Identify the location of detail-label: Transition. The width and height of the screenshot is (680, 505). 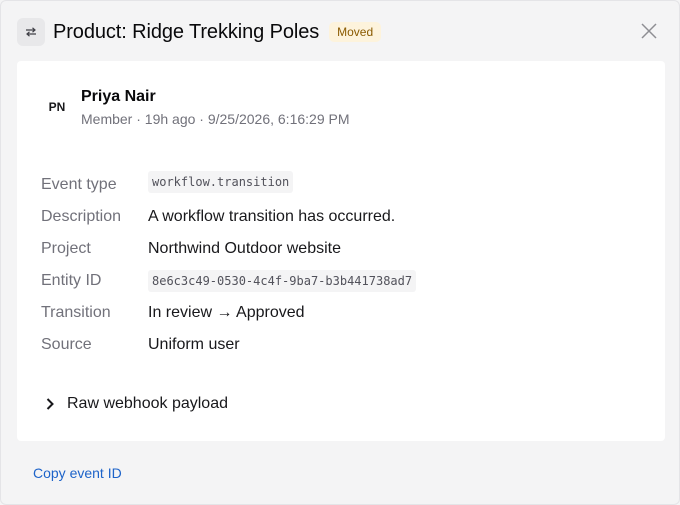
(76, 312).